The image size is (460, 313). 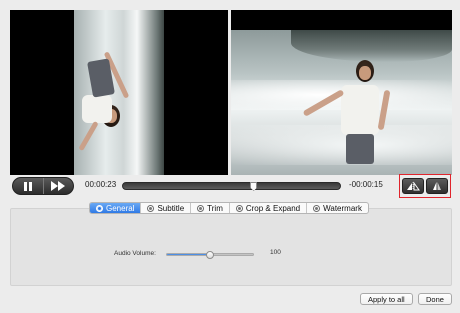 I want to click on tab-label: General, so click(x=120, y=208).